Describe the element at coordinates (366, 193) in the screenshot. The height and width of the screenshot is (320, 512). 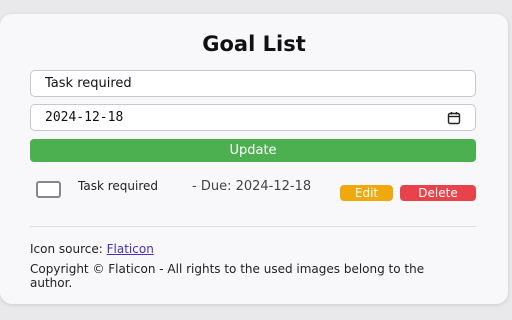
I see `edit-button: Edit` at that location.